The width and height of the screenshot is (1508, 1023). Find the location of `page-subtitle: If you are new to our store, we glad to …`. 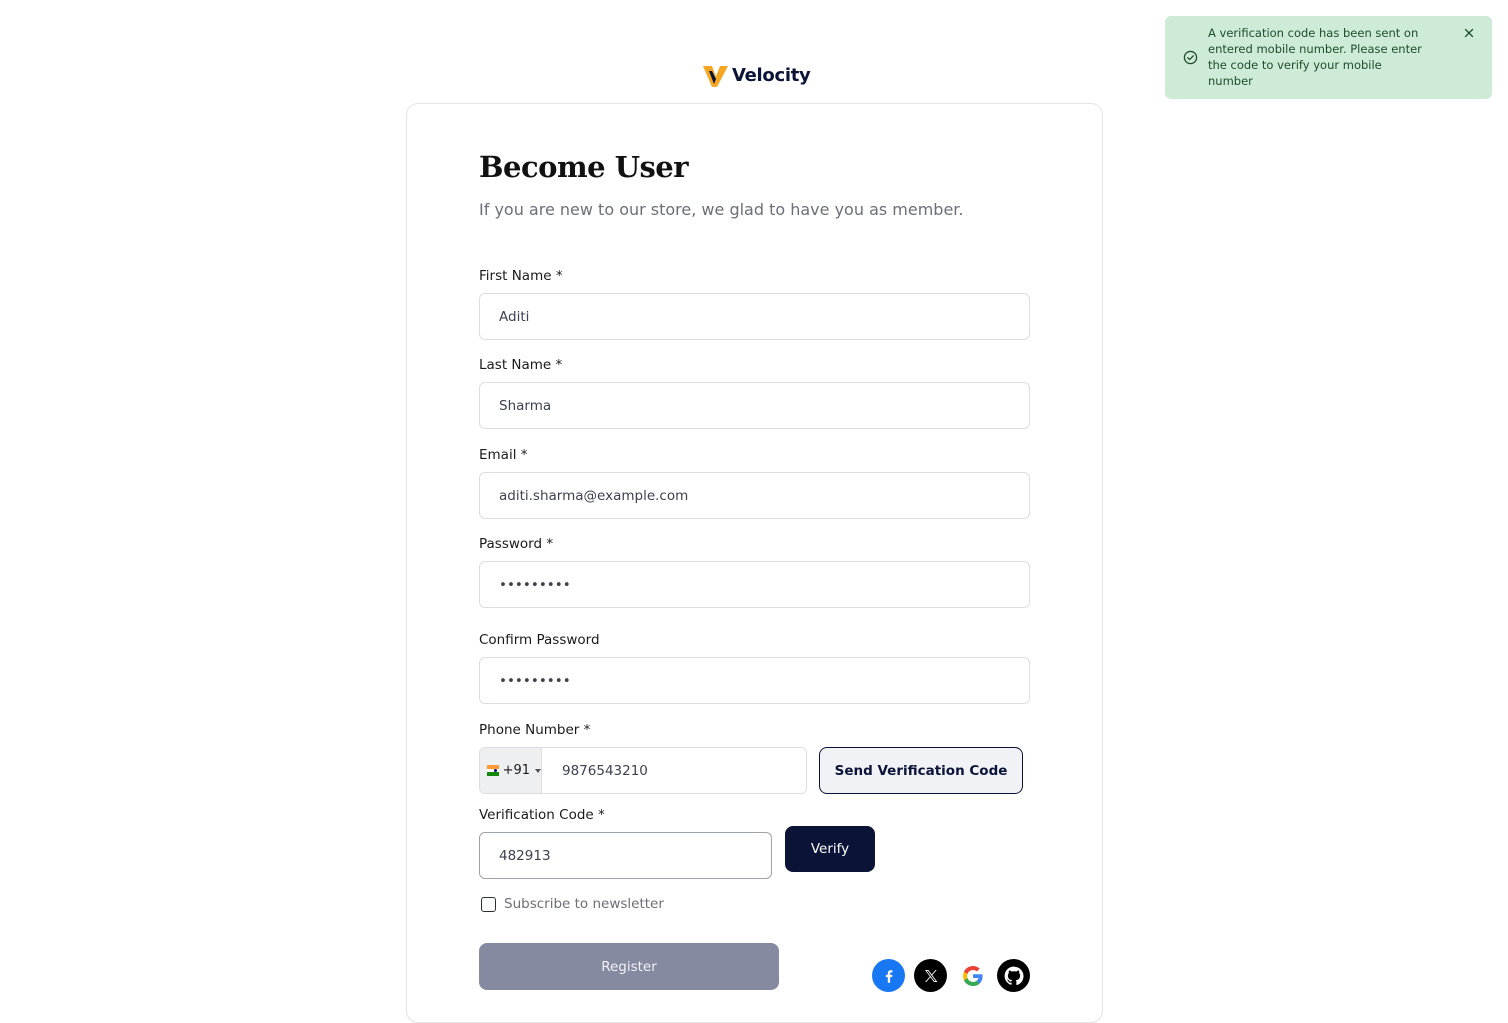

page-subtitle: If you are new to our store, we glad to … is located at coordinates (721, 209).